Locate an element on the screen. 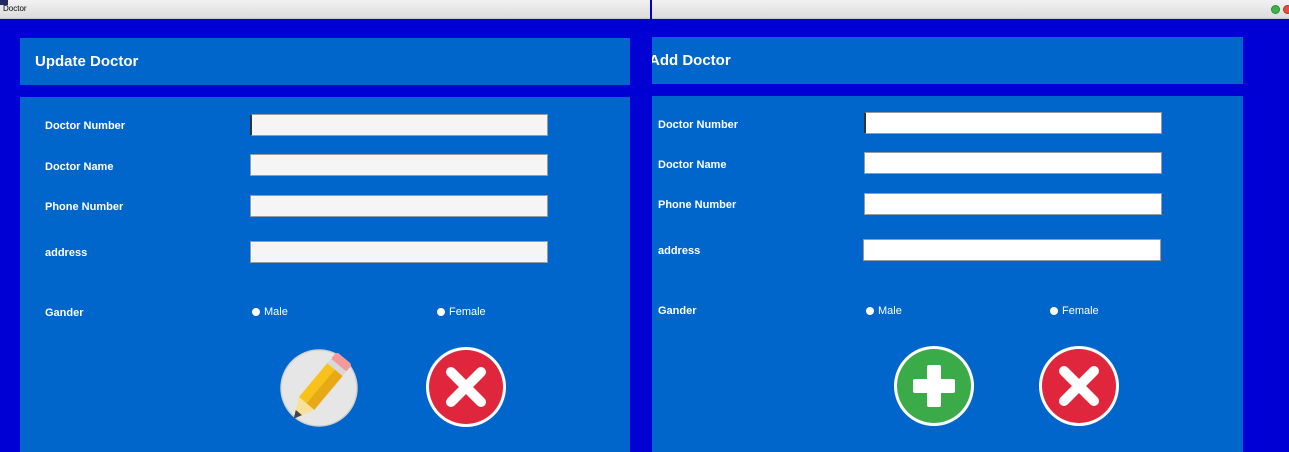  update-button is located at coordinates (319, 386).